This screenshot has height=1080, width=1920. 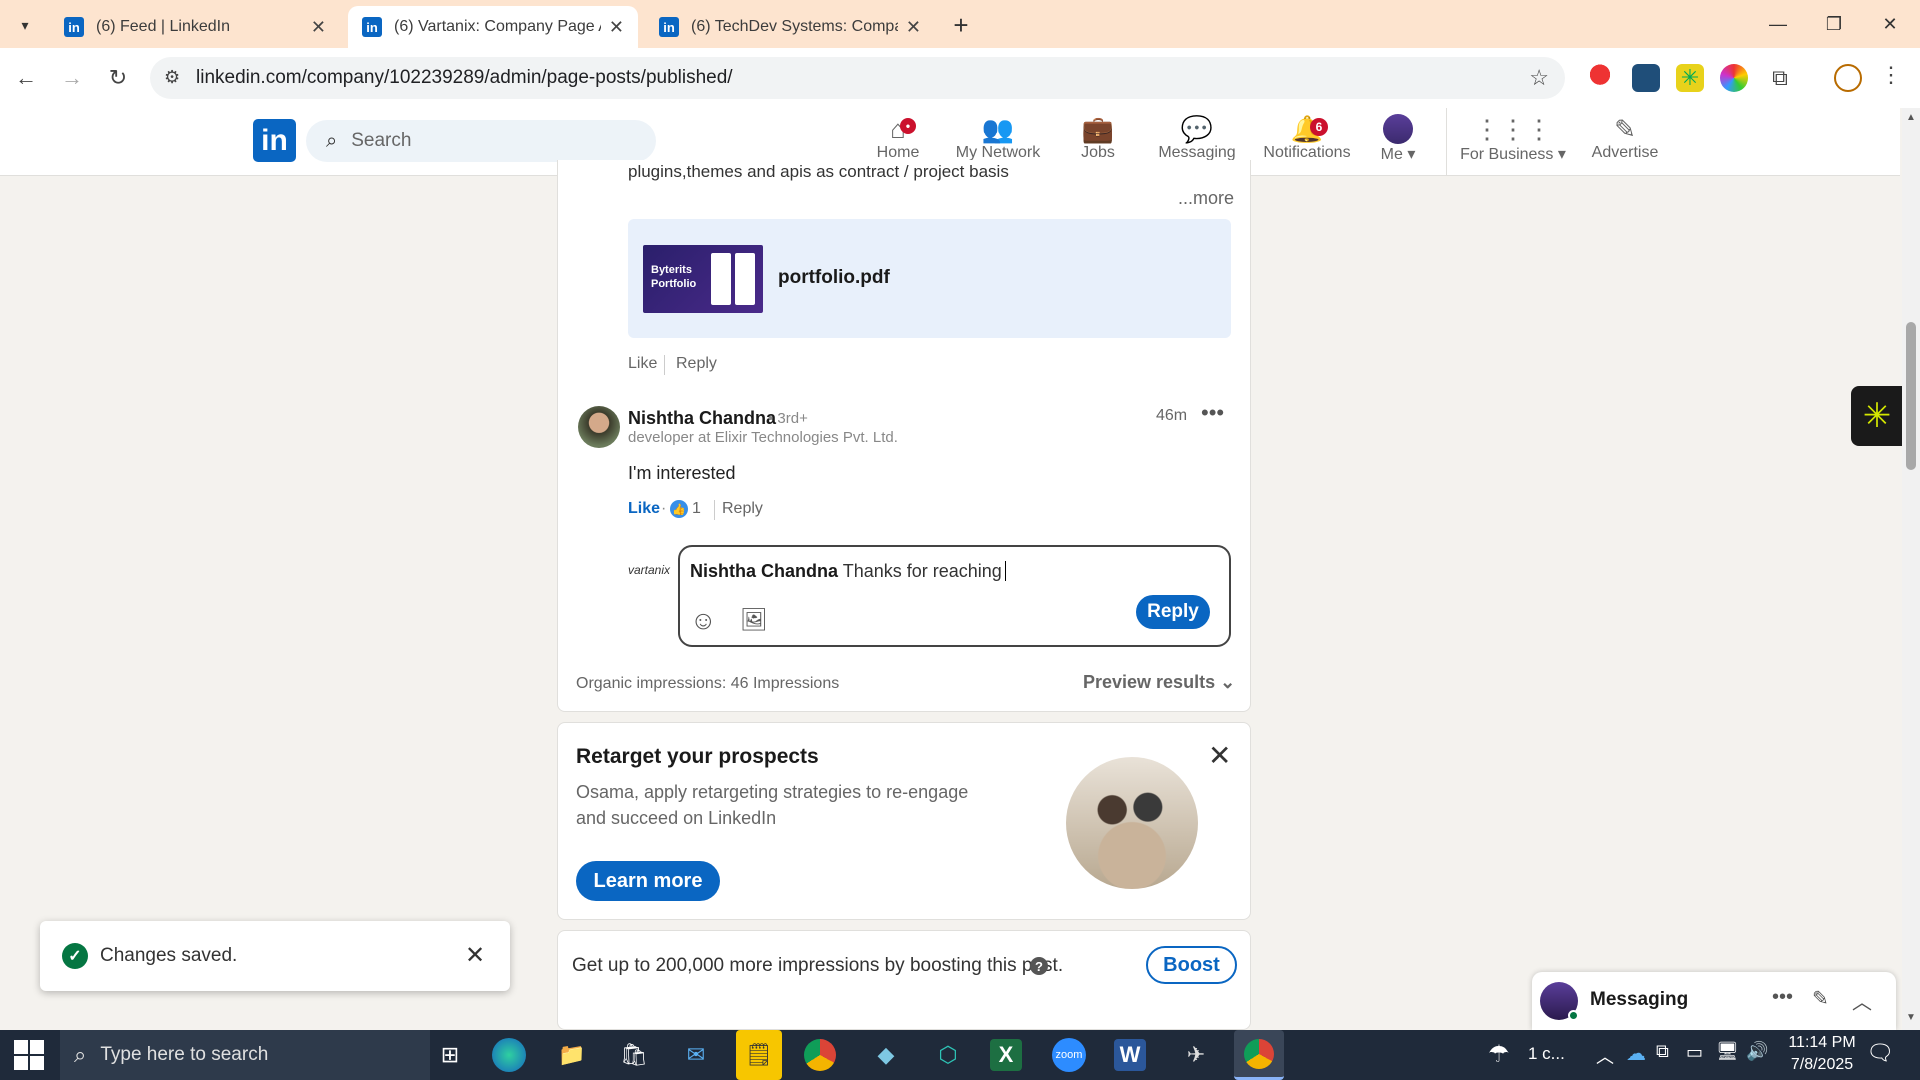 What do you see at coordinates (1191, 965) in the screenshot?
I see `boost-button: Boost` at bounding box center [1191, 965].